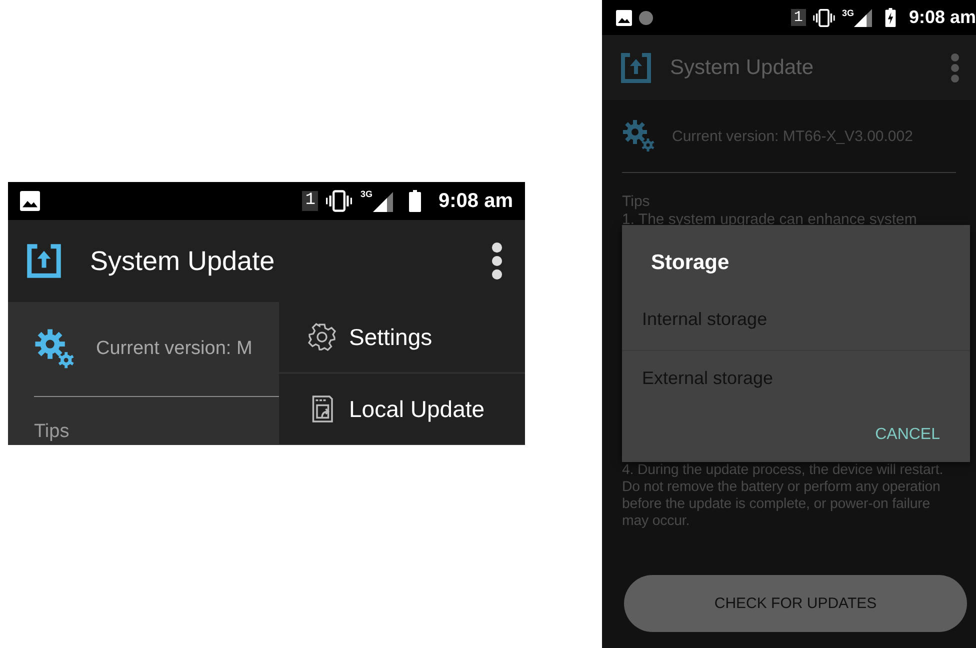  I want to click on dialog-title: Storage, so click(690, 263).